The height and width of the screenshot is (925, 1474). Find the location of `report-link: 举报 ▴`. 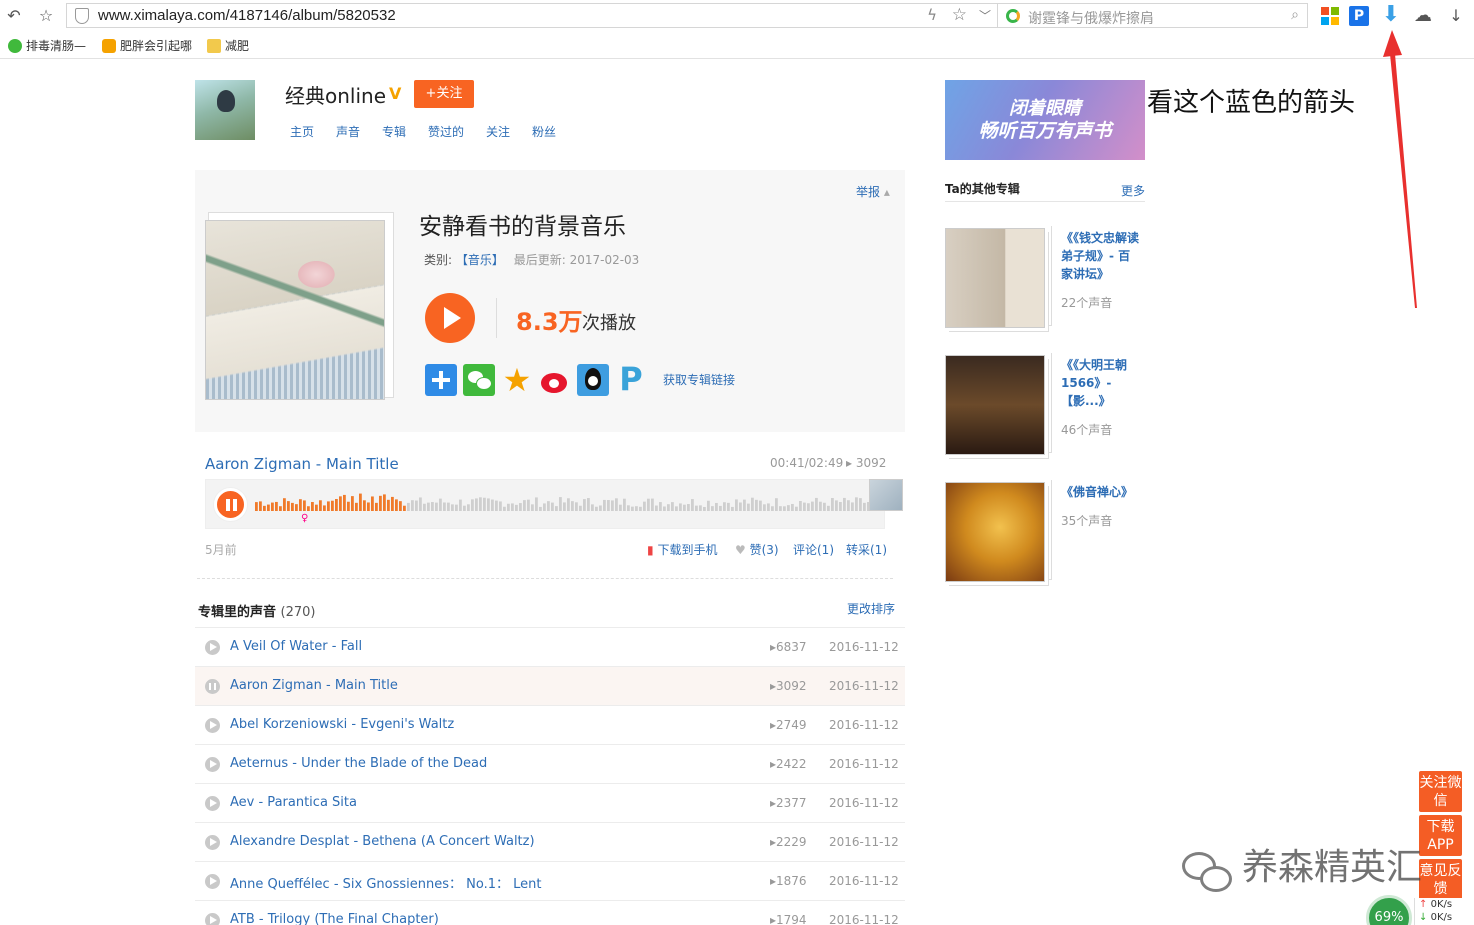

report-link: 举报 ▴ is located at coordinates (873, 191).